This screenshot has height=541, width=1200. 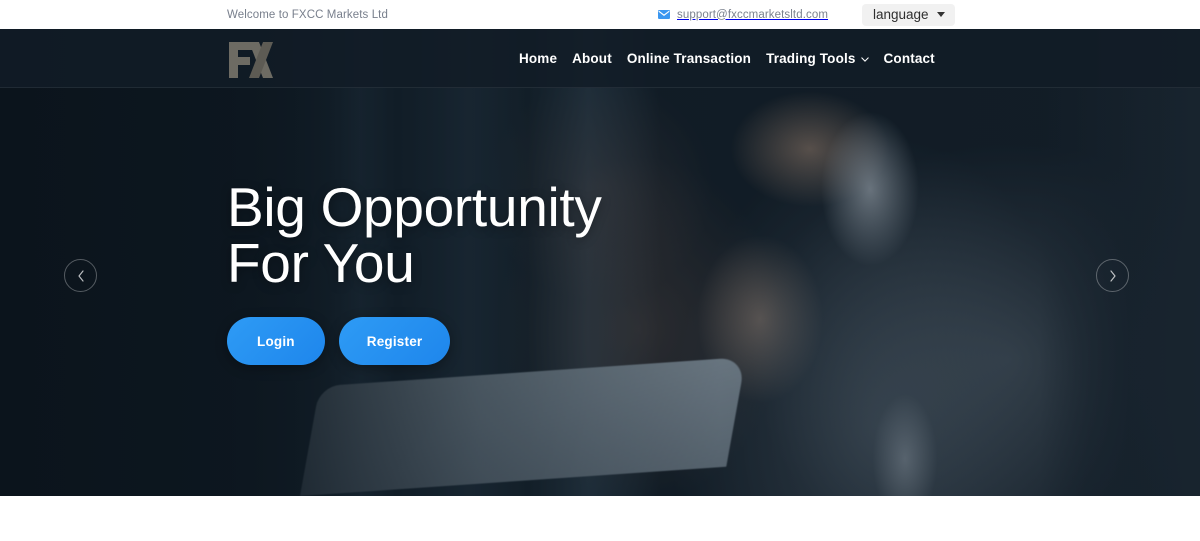 I want to click on nav-link-online-transaction-label: Online Transaction, so click(x=689, y=58).